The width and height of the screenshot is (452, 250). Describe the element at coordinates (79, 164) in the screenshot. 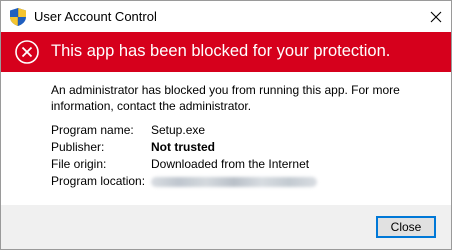

I see `file-origin-label: File origin:` at that location.